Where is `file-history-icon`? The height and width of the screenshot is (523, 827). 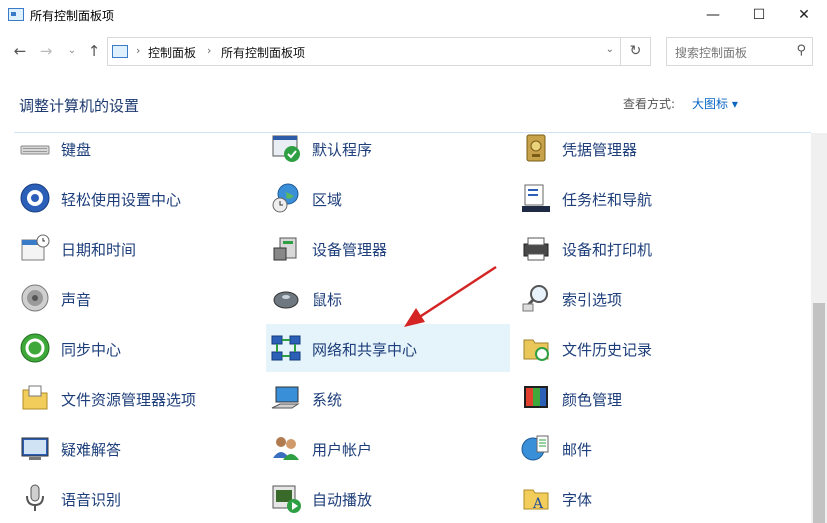
file-history-icon is located at coordinates (536, 350).